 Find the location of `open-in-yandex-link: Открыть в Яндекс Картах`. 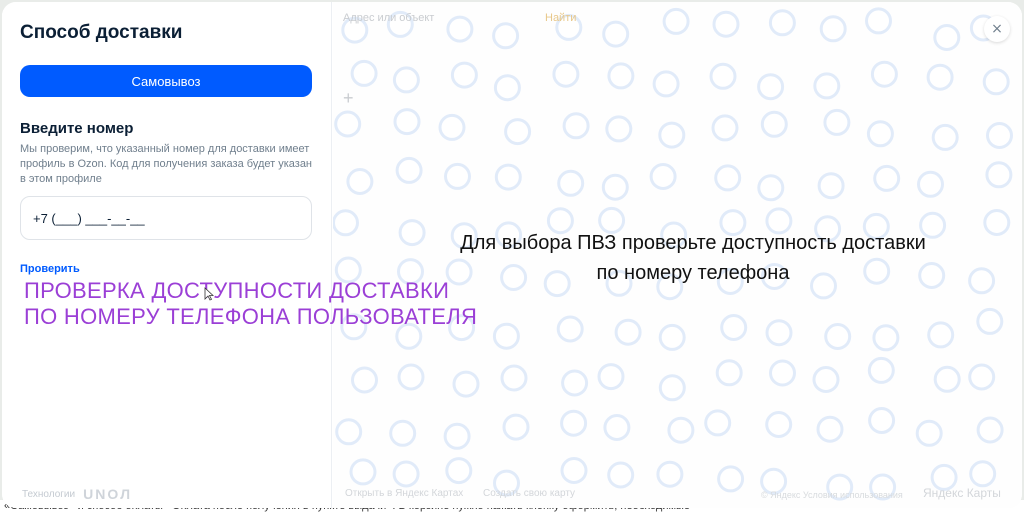

open-in-yandex-link: Открыть в Яндекс Картах is located at coordinates (404, 493).